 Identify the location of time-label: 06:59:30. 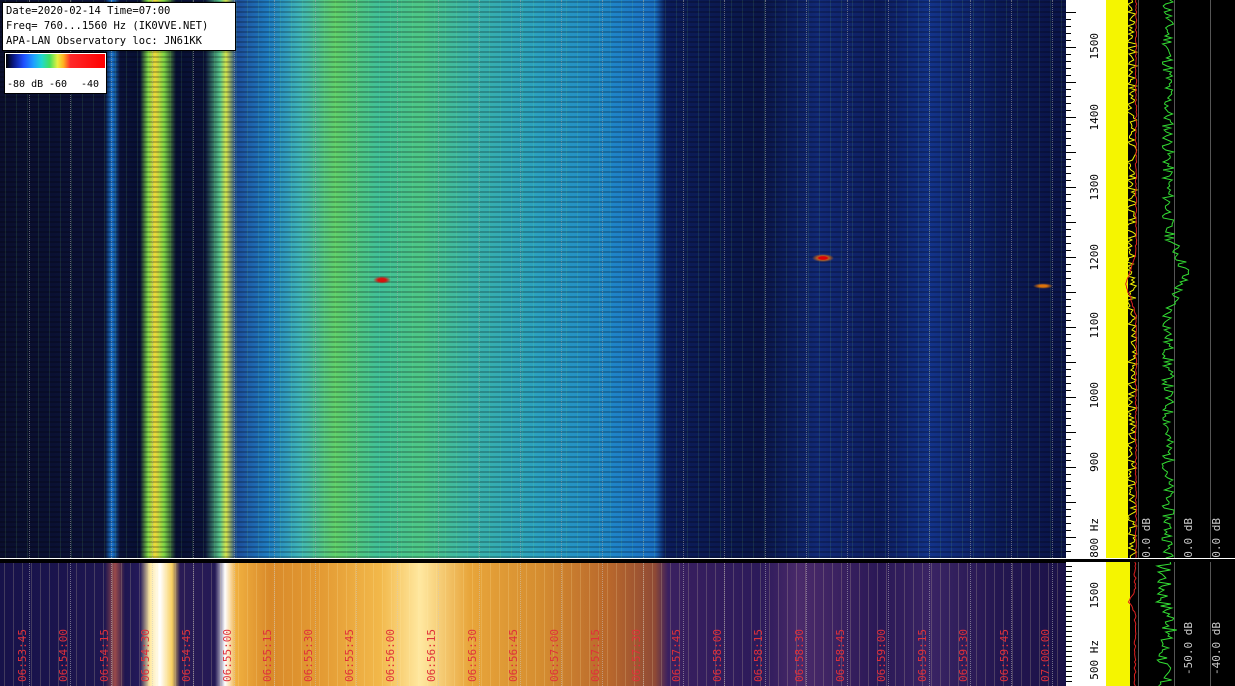
(963, 655).